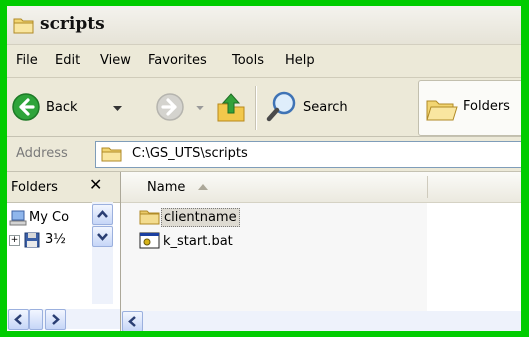  Describe the element at coordinates (111, 154) in the screenshot. I see `address-folder-icon` at that location.